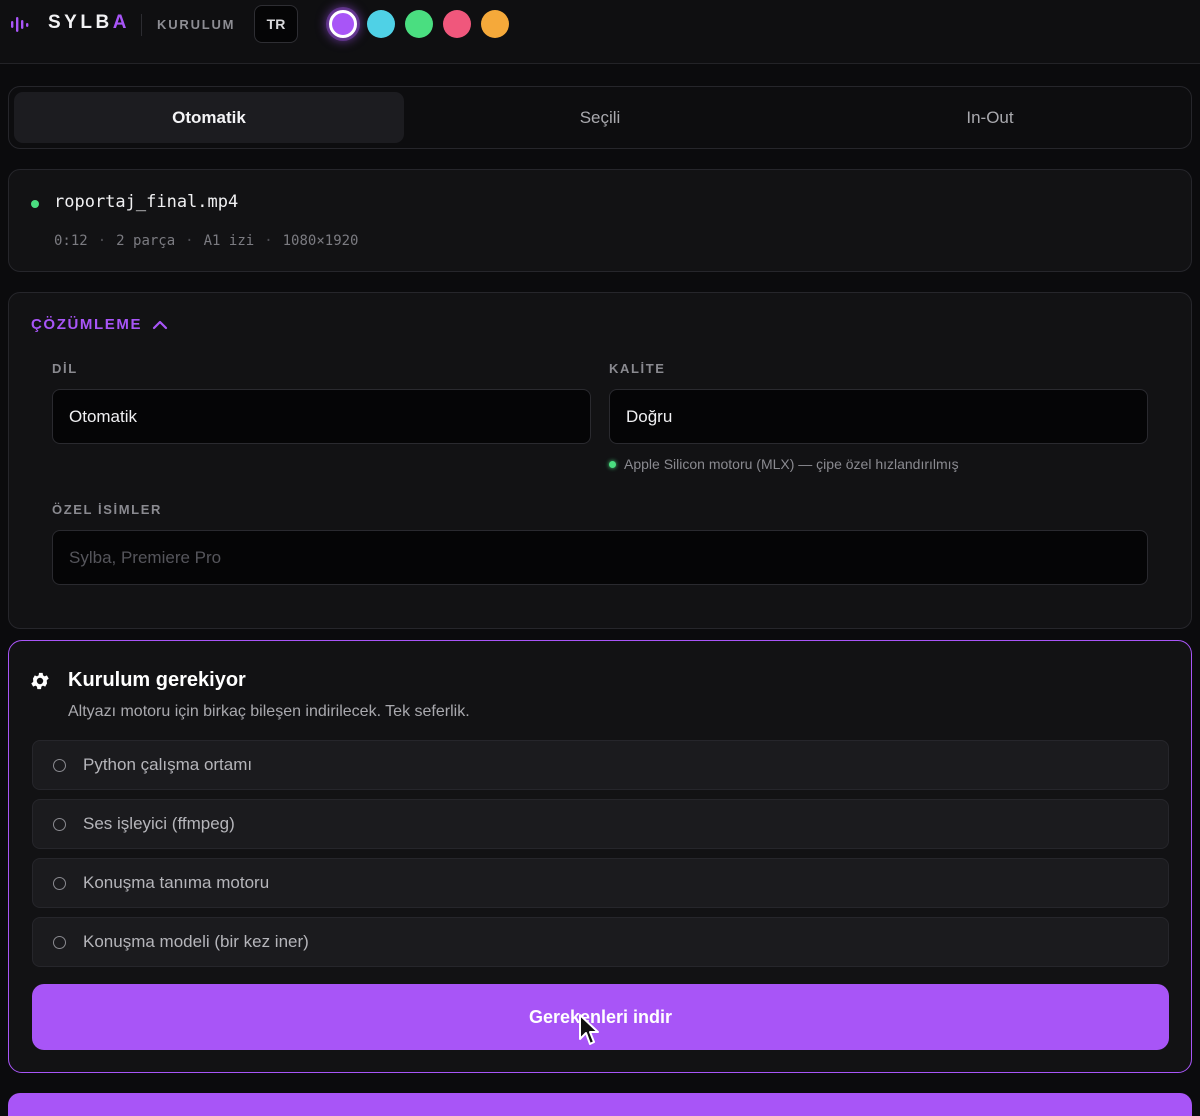  Describe the element at coordinates (600, 883) in the screenshot. I see `requirement-item: Konuşma tanıma motoru` at that location.